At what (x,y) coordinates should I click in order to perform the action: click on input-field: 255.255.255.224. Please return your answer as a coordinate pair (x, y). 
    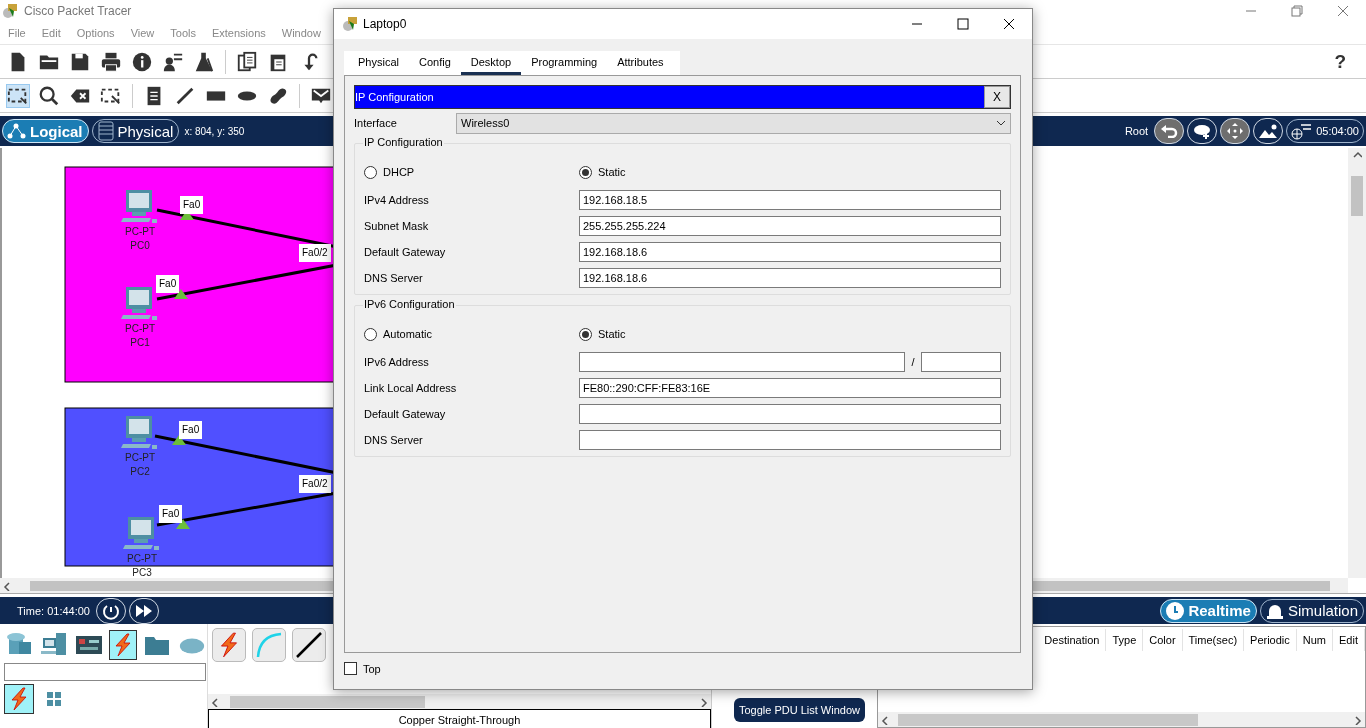
    Looking at the image, I should click on (790, 226).